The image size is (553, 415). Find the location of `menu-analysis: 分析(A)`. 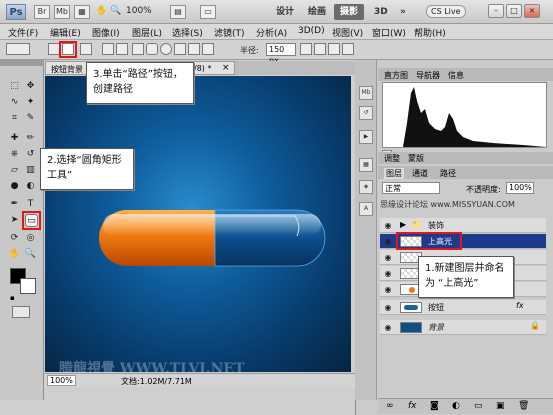

menu-analysis: 分析(A) is located at coordinates (271, 32).